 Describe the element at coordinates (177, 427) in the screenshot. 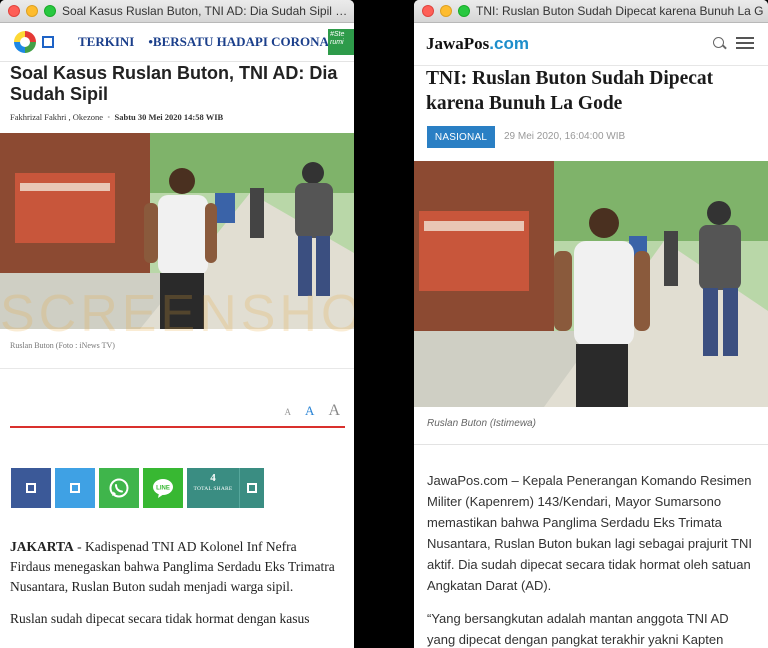

I see `red-divider` at that location.